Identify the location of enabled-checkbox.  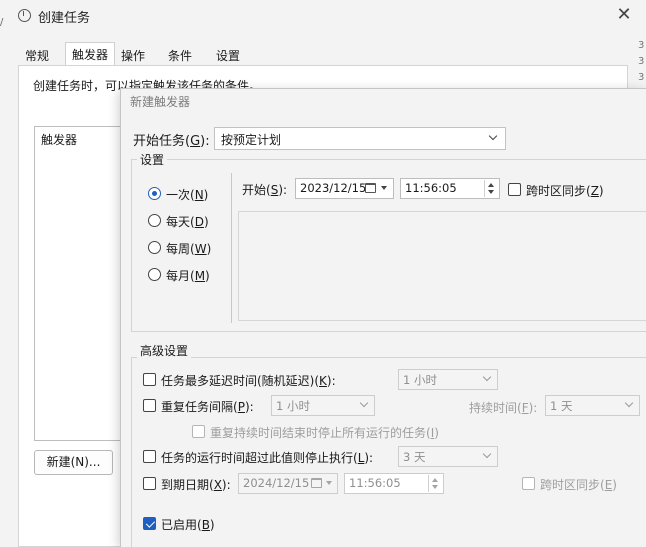
(149, 523).